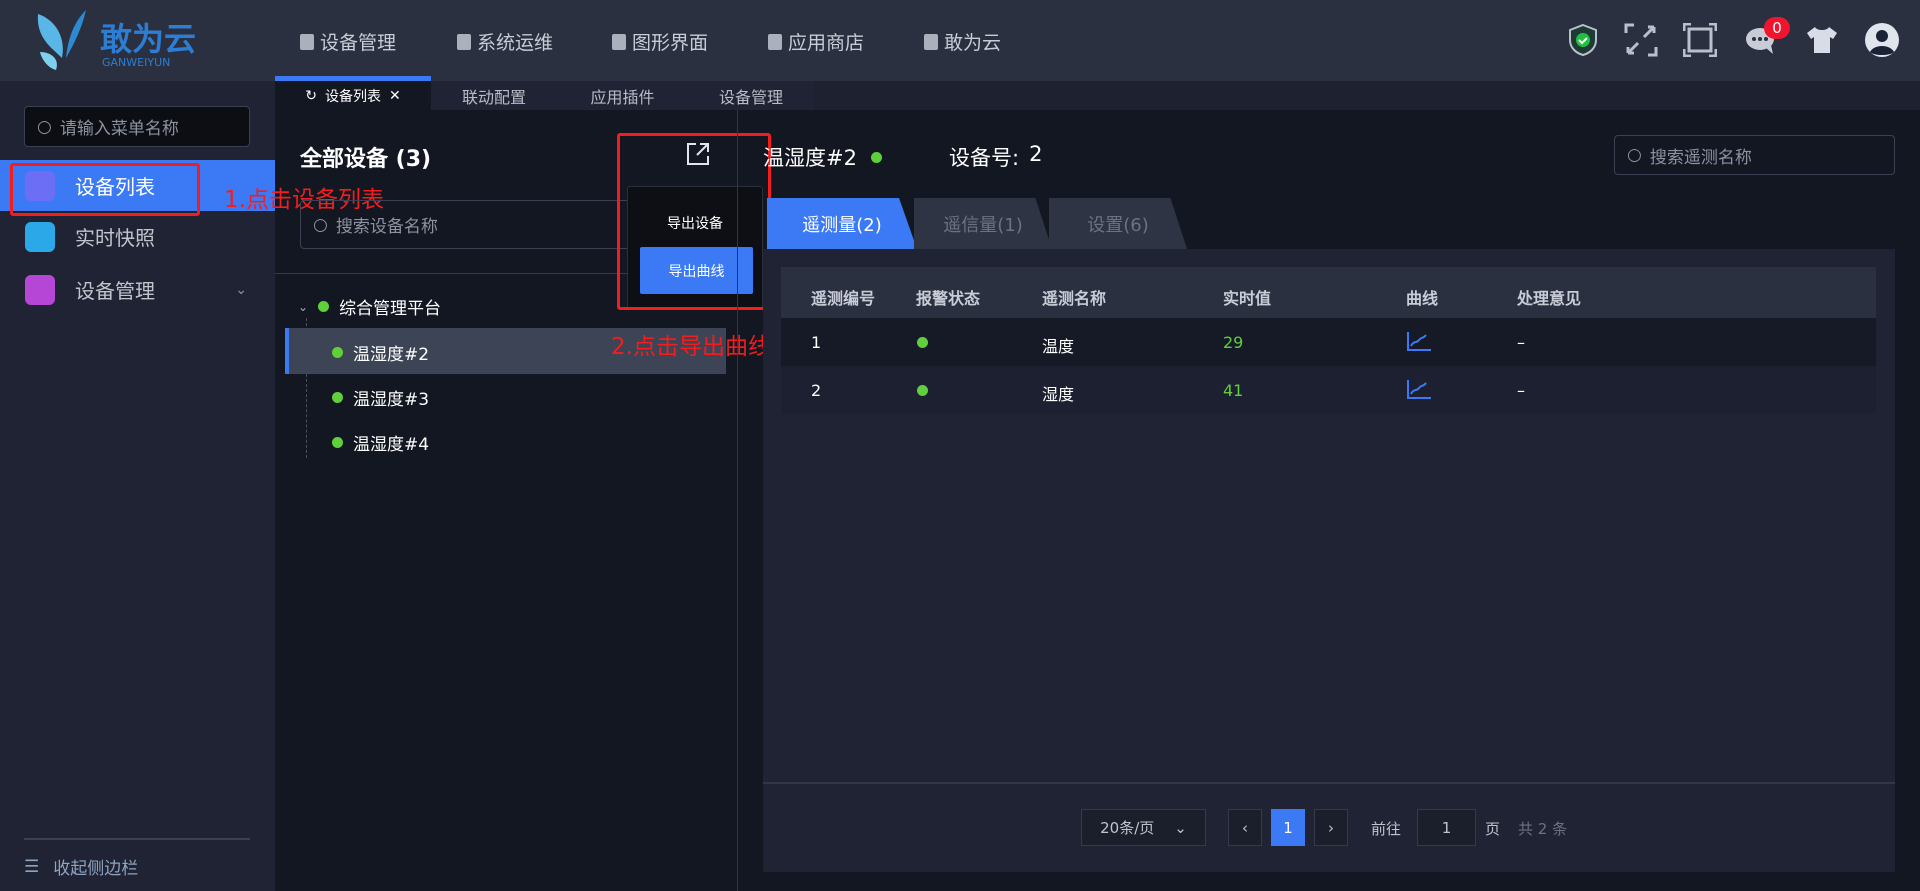  I want to click on camera-icon, so click(40, 236).